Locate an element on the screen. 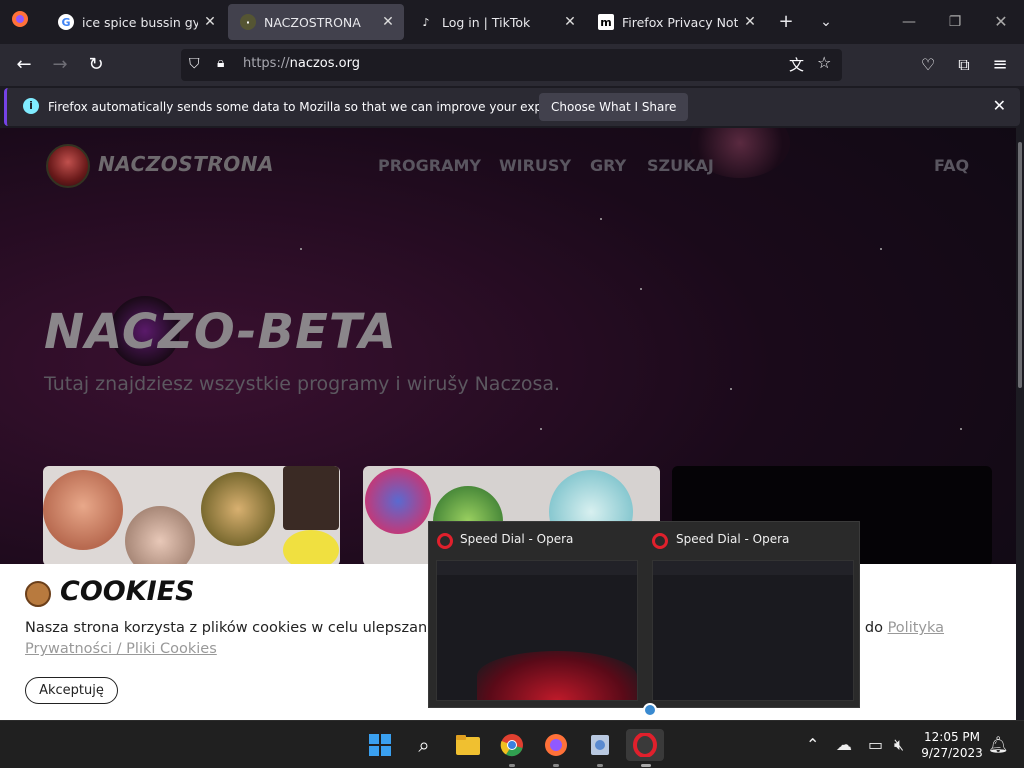  tab-tiktok: ♪ Log in | TikTok ✕ is located at coordinates (496, 22).